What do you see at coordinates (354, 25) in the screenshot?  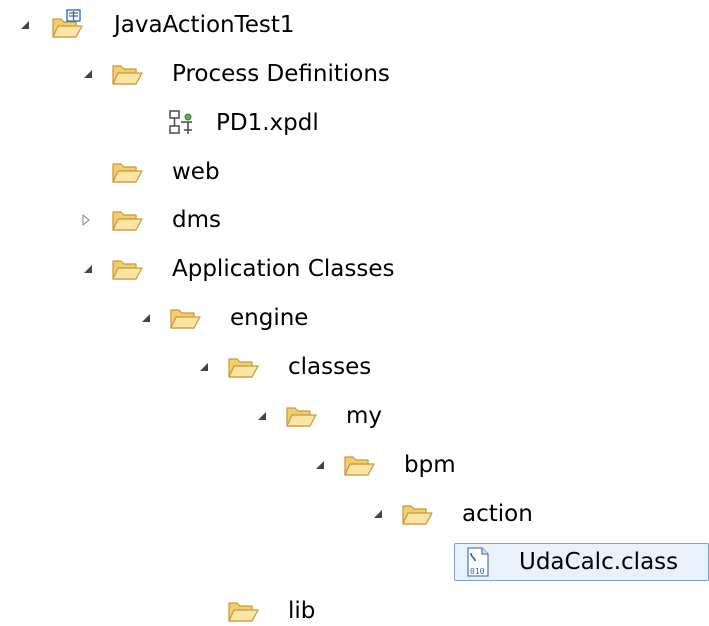 I see `tree-item-javaactiontest1: JavaActionTest1` at bounding box center [354, 25].